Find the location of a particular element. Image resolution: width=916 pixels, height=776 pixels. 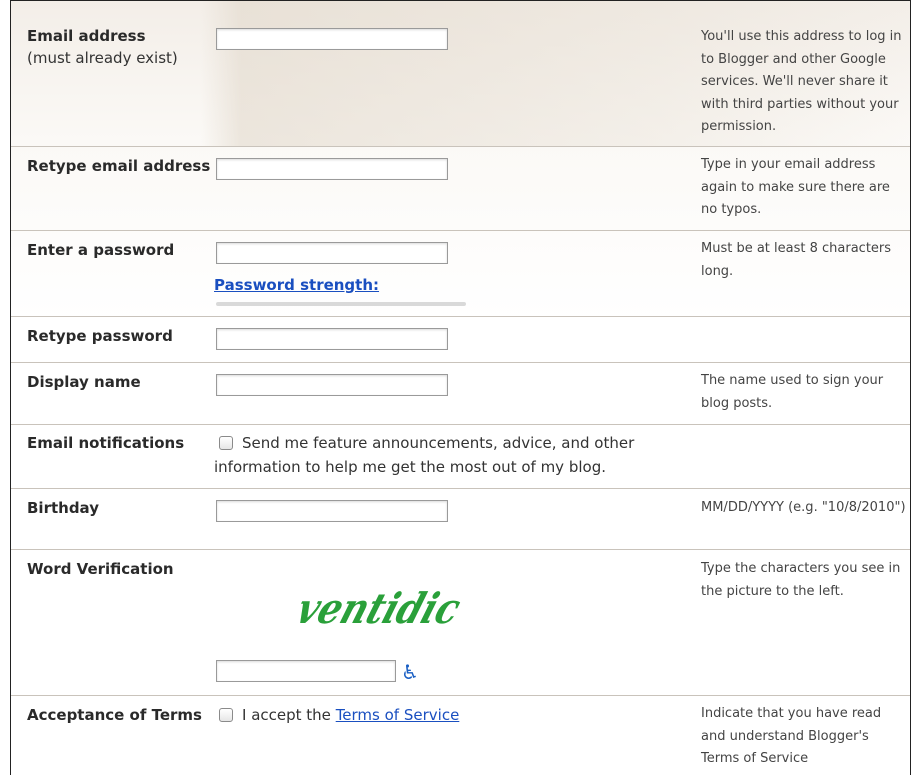

wheelchair-icon: ♿ is located at coordinates (410, 672).